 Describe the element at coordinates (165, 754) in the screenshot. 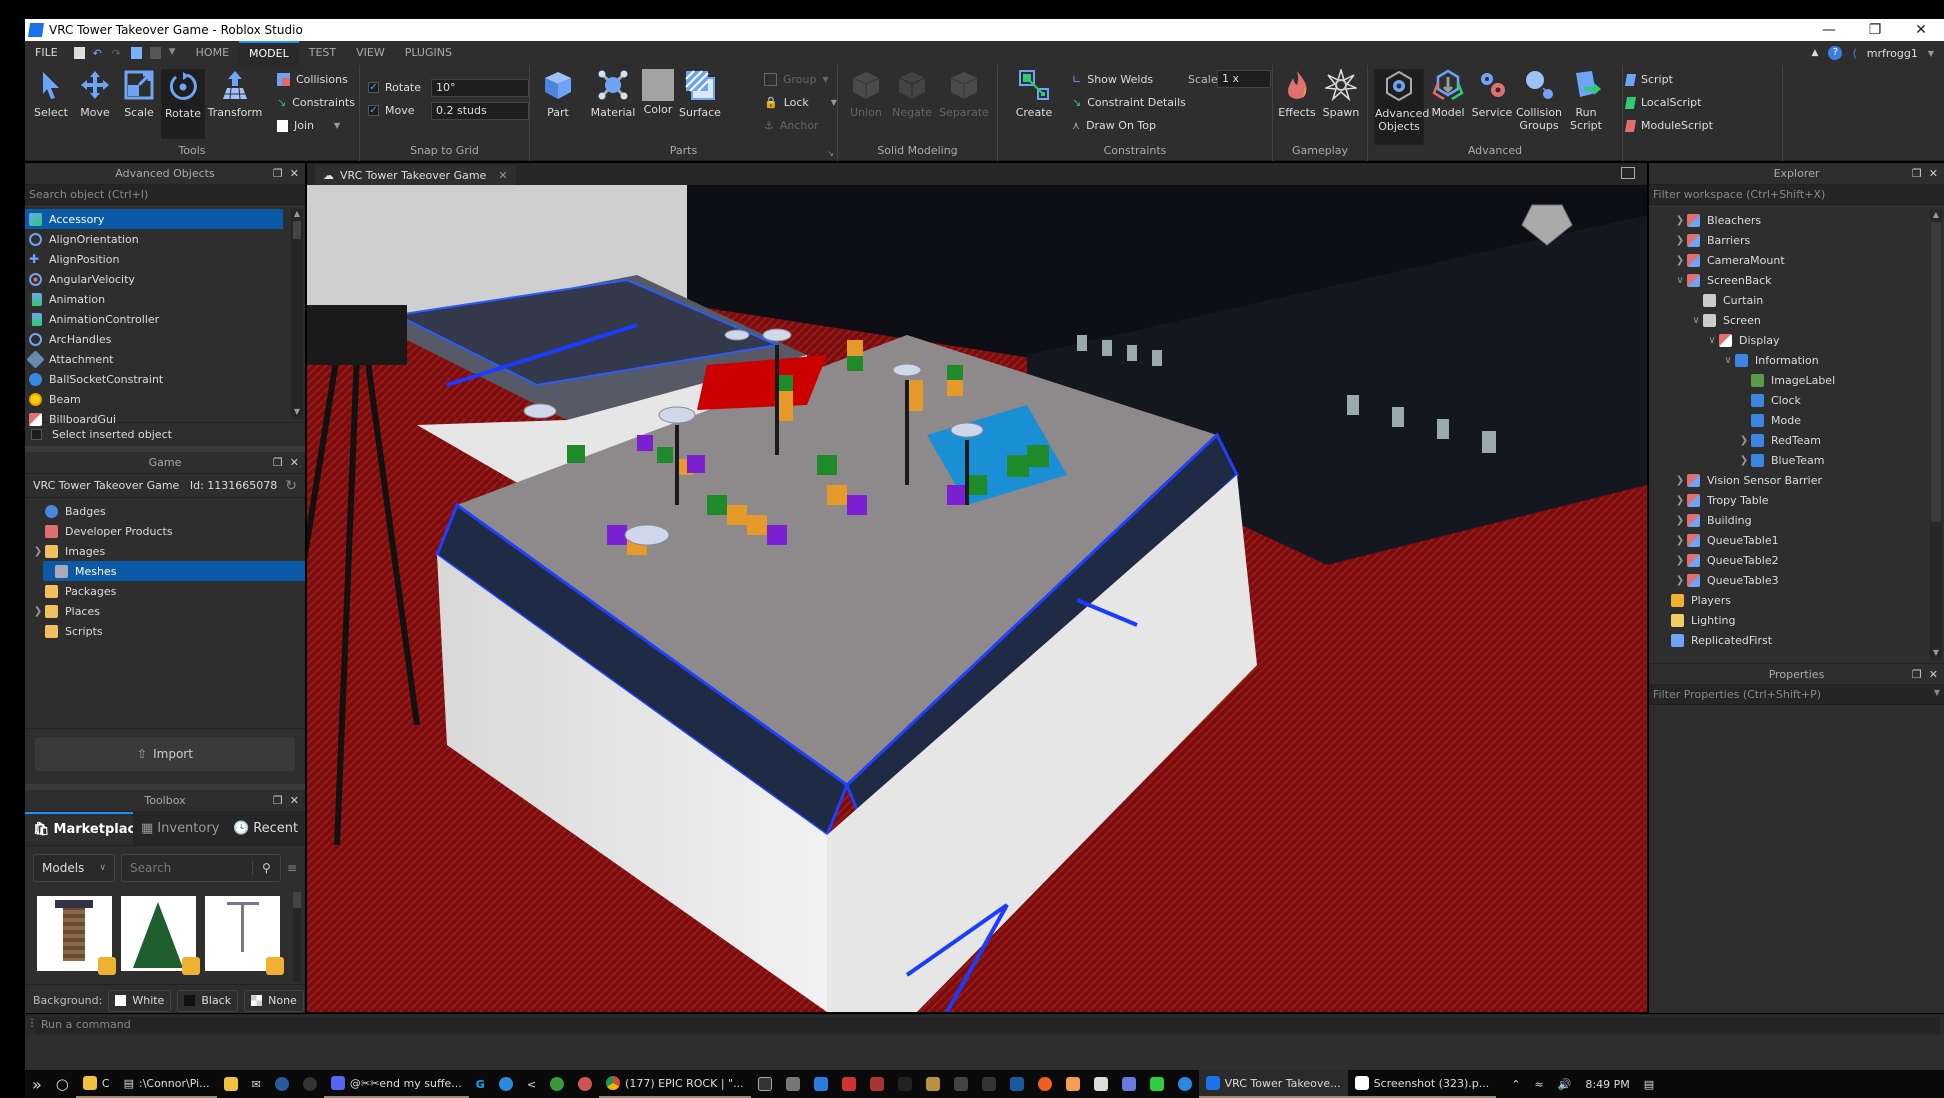

I see `import-button: ⇧ Import` at that location.